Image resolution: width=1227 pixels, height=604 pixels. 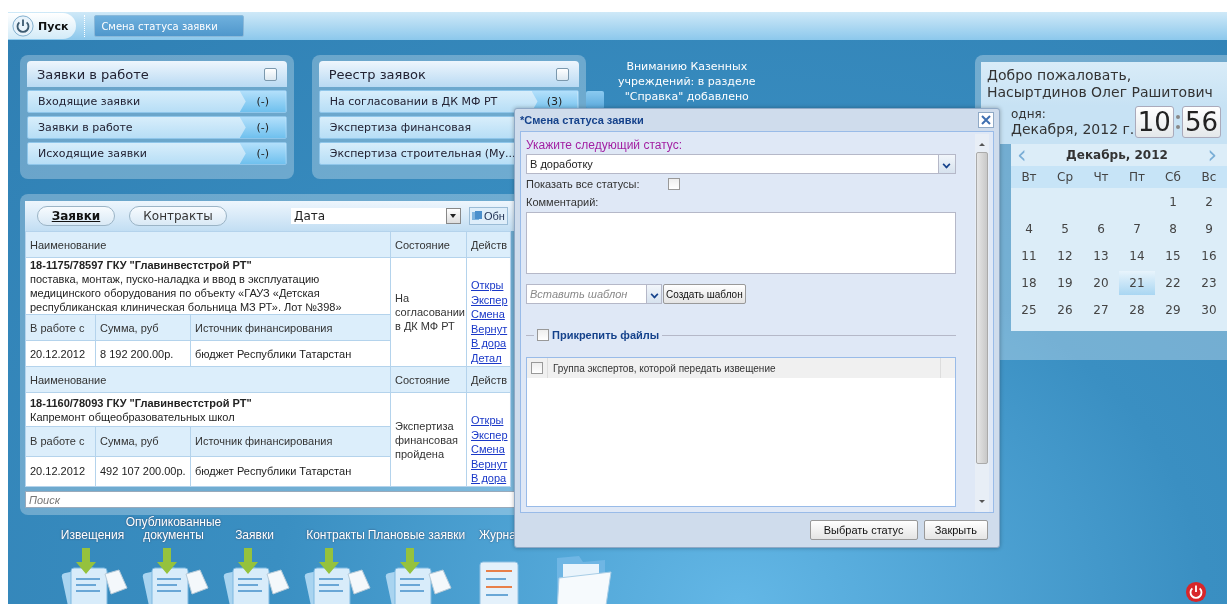 What do you see at coordinates (1029, 282) in the screenshot?
I see `calendar-day: 18` at bounding box center [1029, 282].